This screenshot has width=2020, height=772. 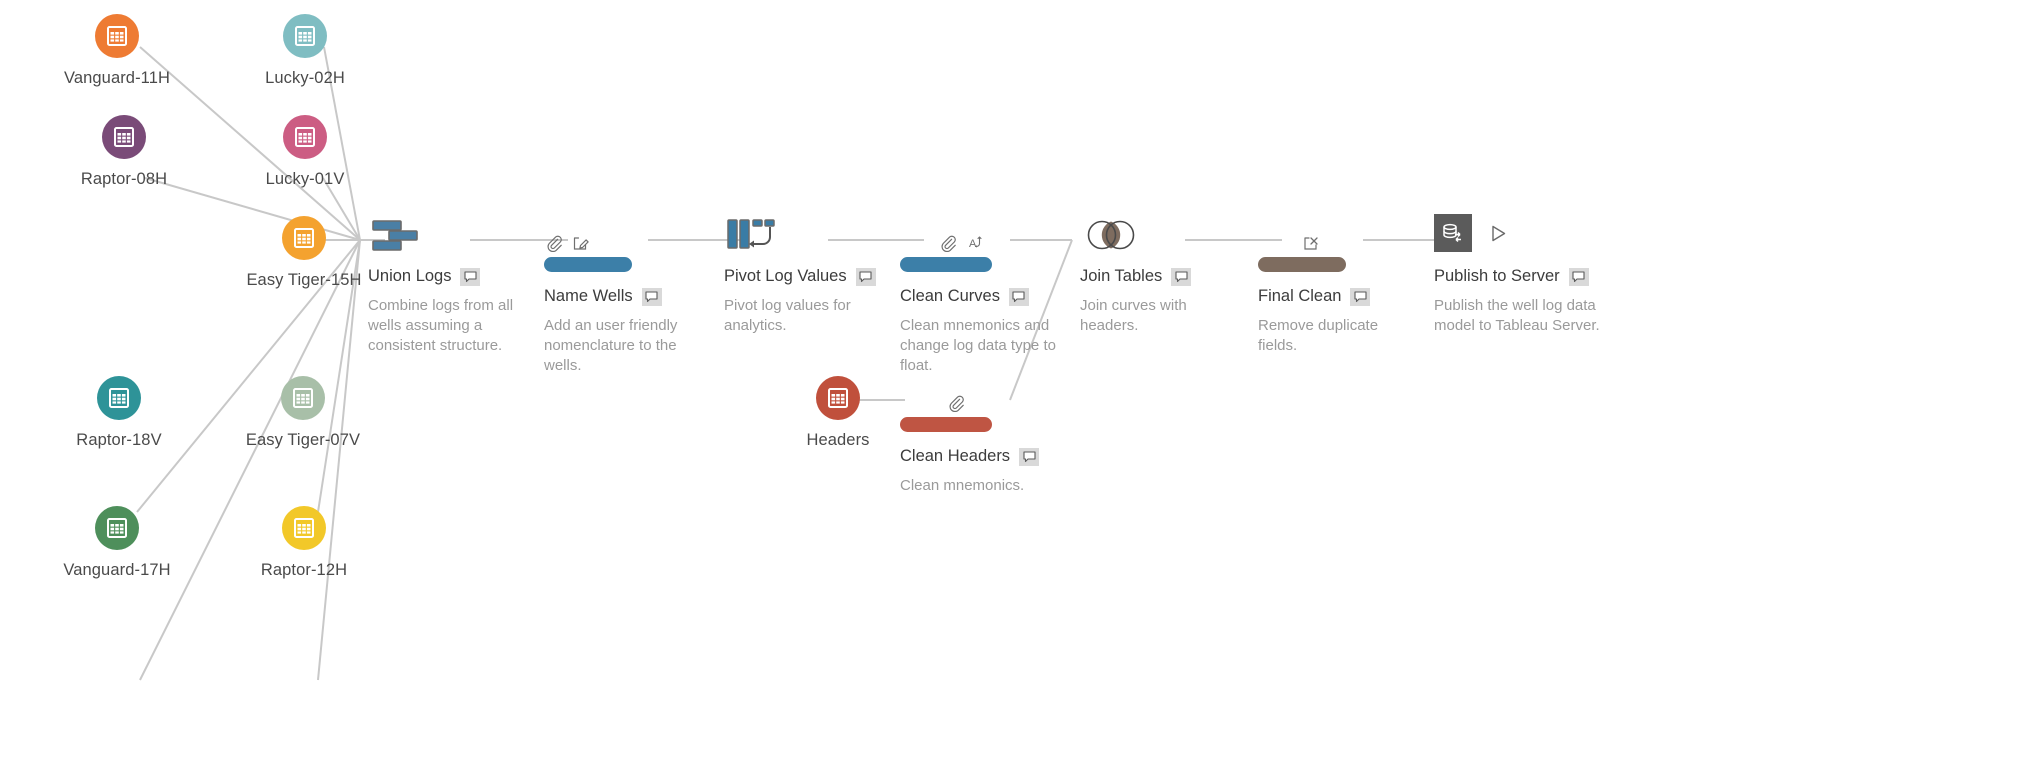 I want to click on change-data-type-icon: A, so click(x=974, y=243).